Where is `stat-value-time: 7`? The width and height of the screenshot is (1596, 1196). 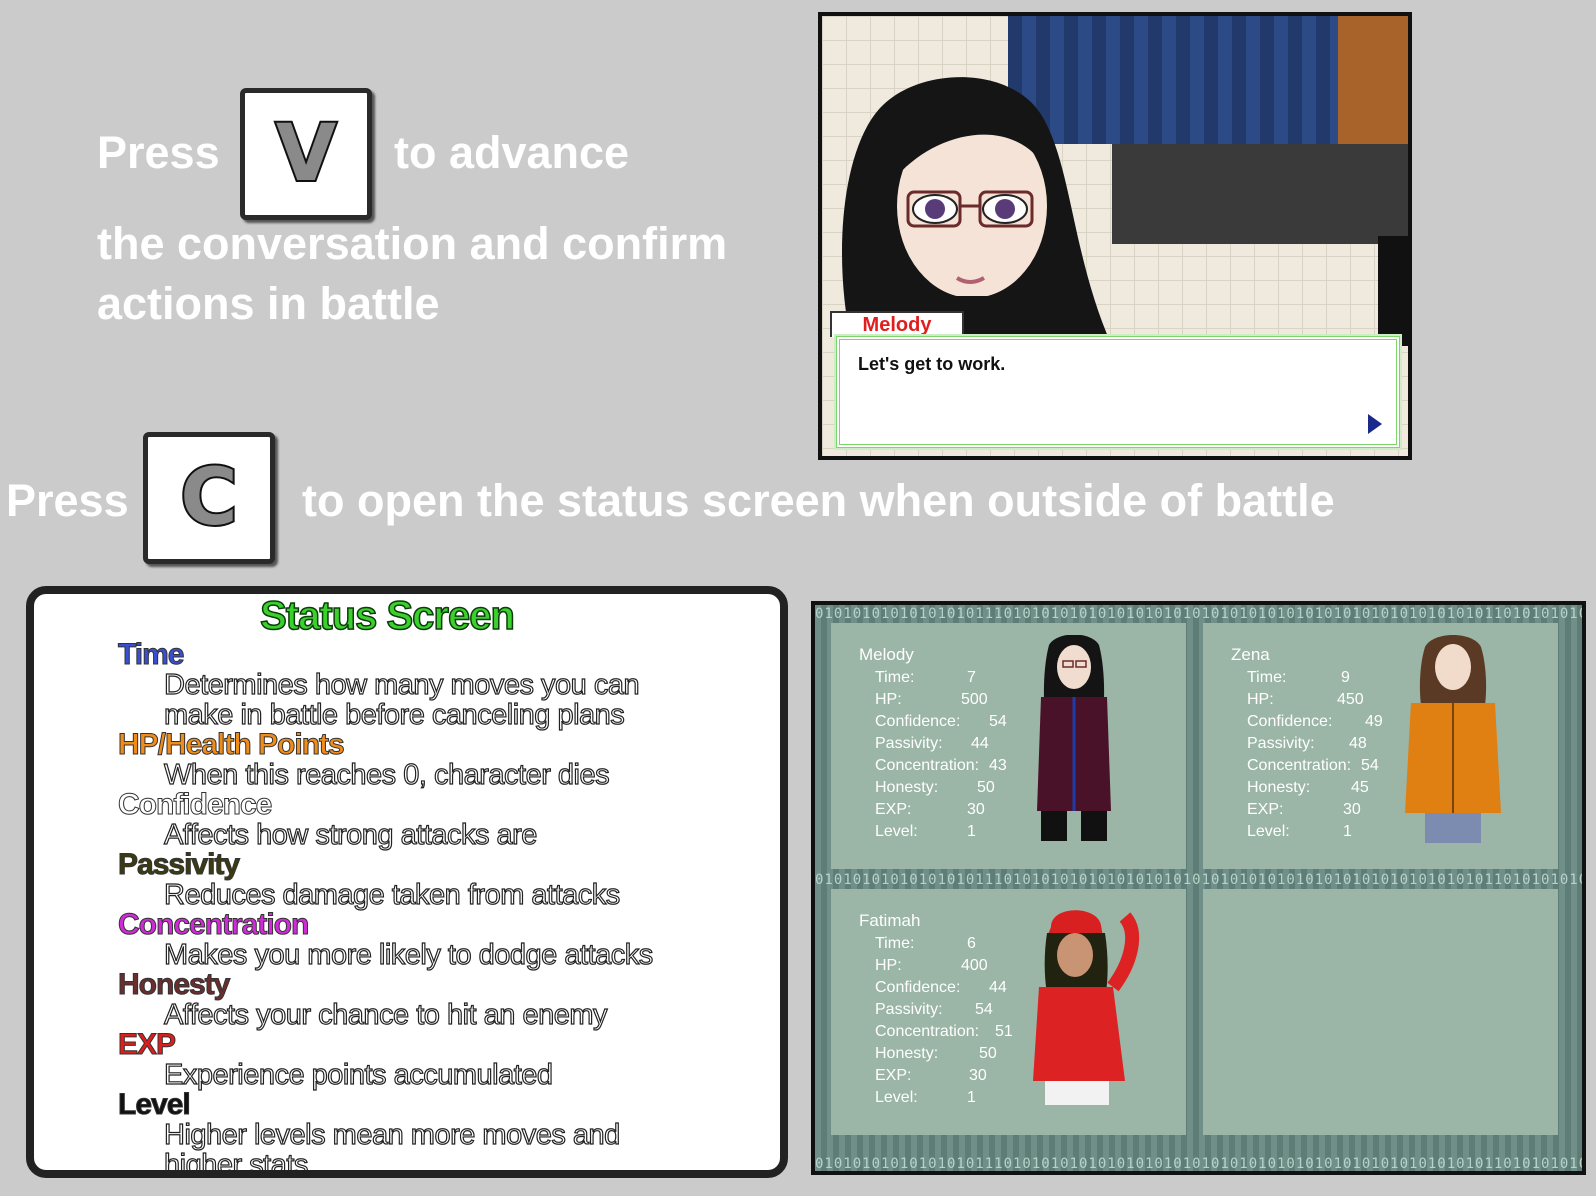
stat-value-time: 7 is located at coordinates (971, 677).